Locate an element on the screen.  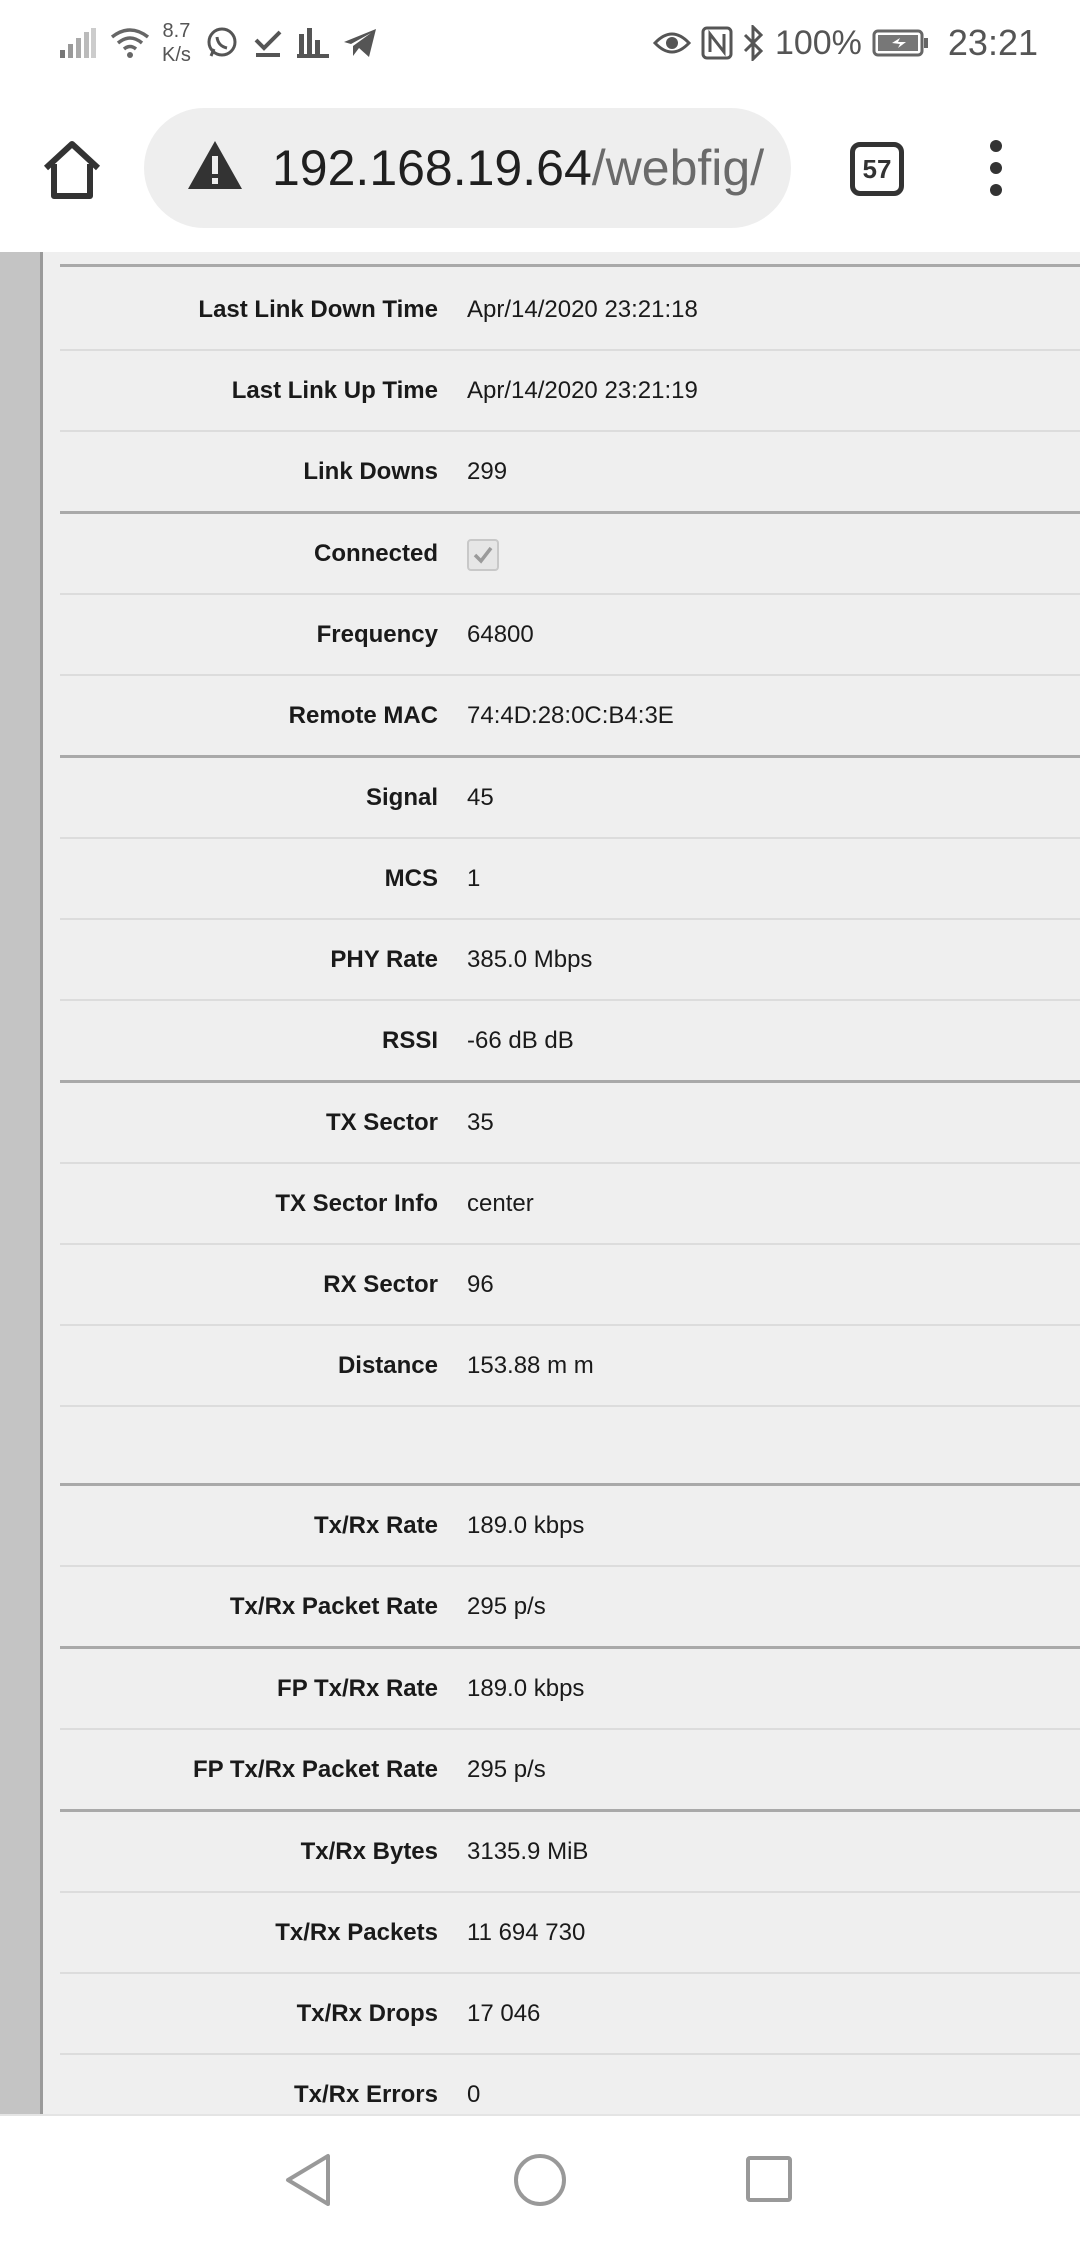
row-value: 74:4D:28:0C:B4:3E is located at coordinates (570, 715).